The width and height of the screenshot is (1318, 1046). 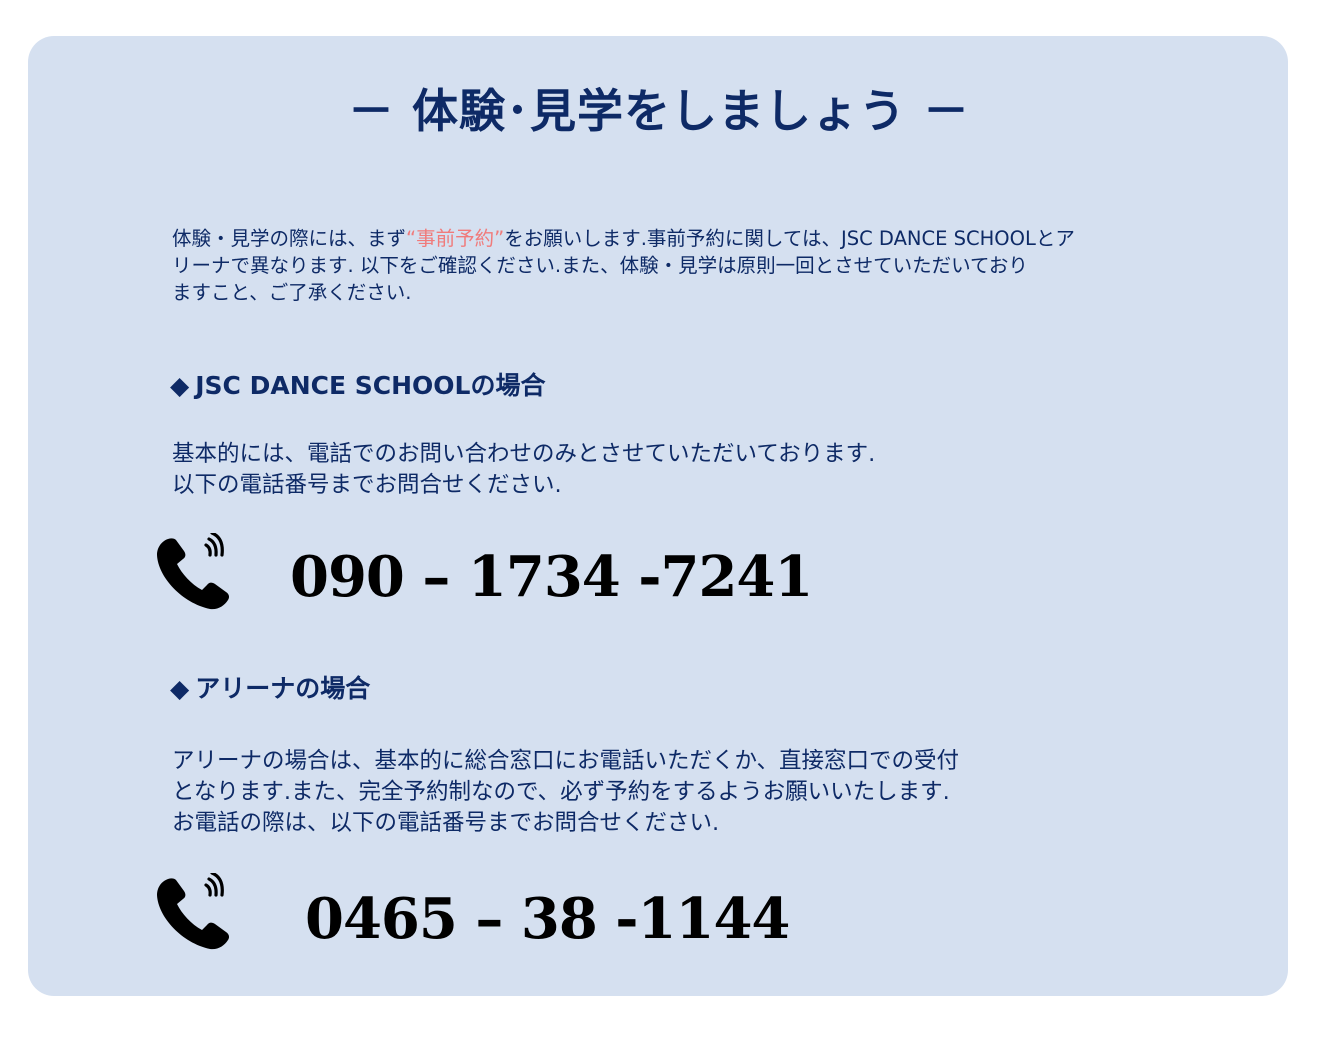 What do you see at coordinates (370, 385) in the screenshot?
I see `school-heading-text: JSC DANCE SCHOOLの場合` at bounding box center [370, 385].